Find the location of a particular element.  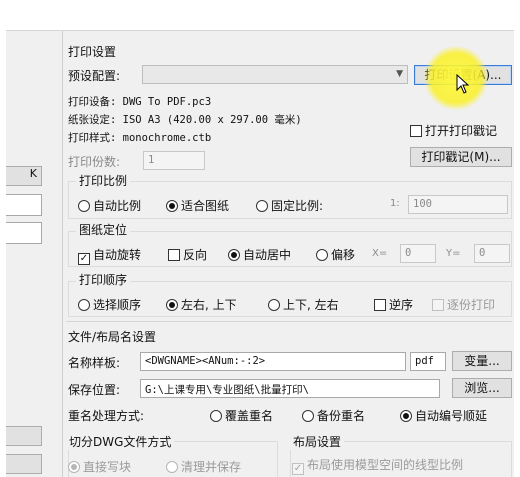

split-group-title: 切分DWG文件方式 is located at coordinates (120, 441).